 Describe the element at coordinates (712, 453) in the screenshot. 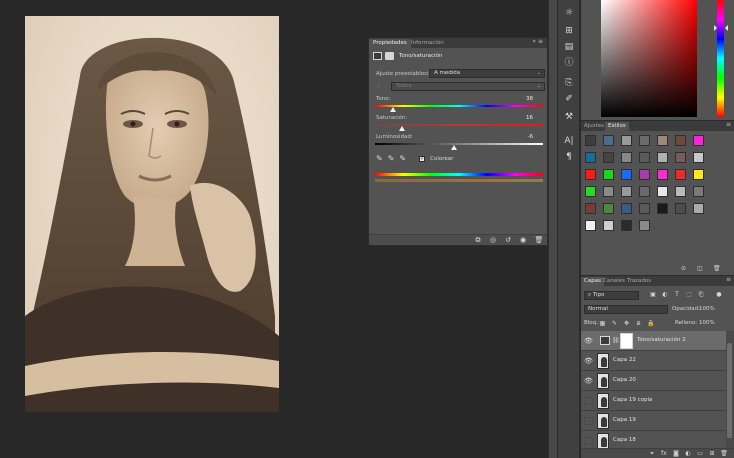

I see `new-layer-icon: ⊞` at that location.